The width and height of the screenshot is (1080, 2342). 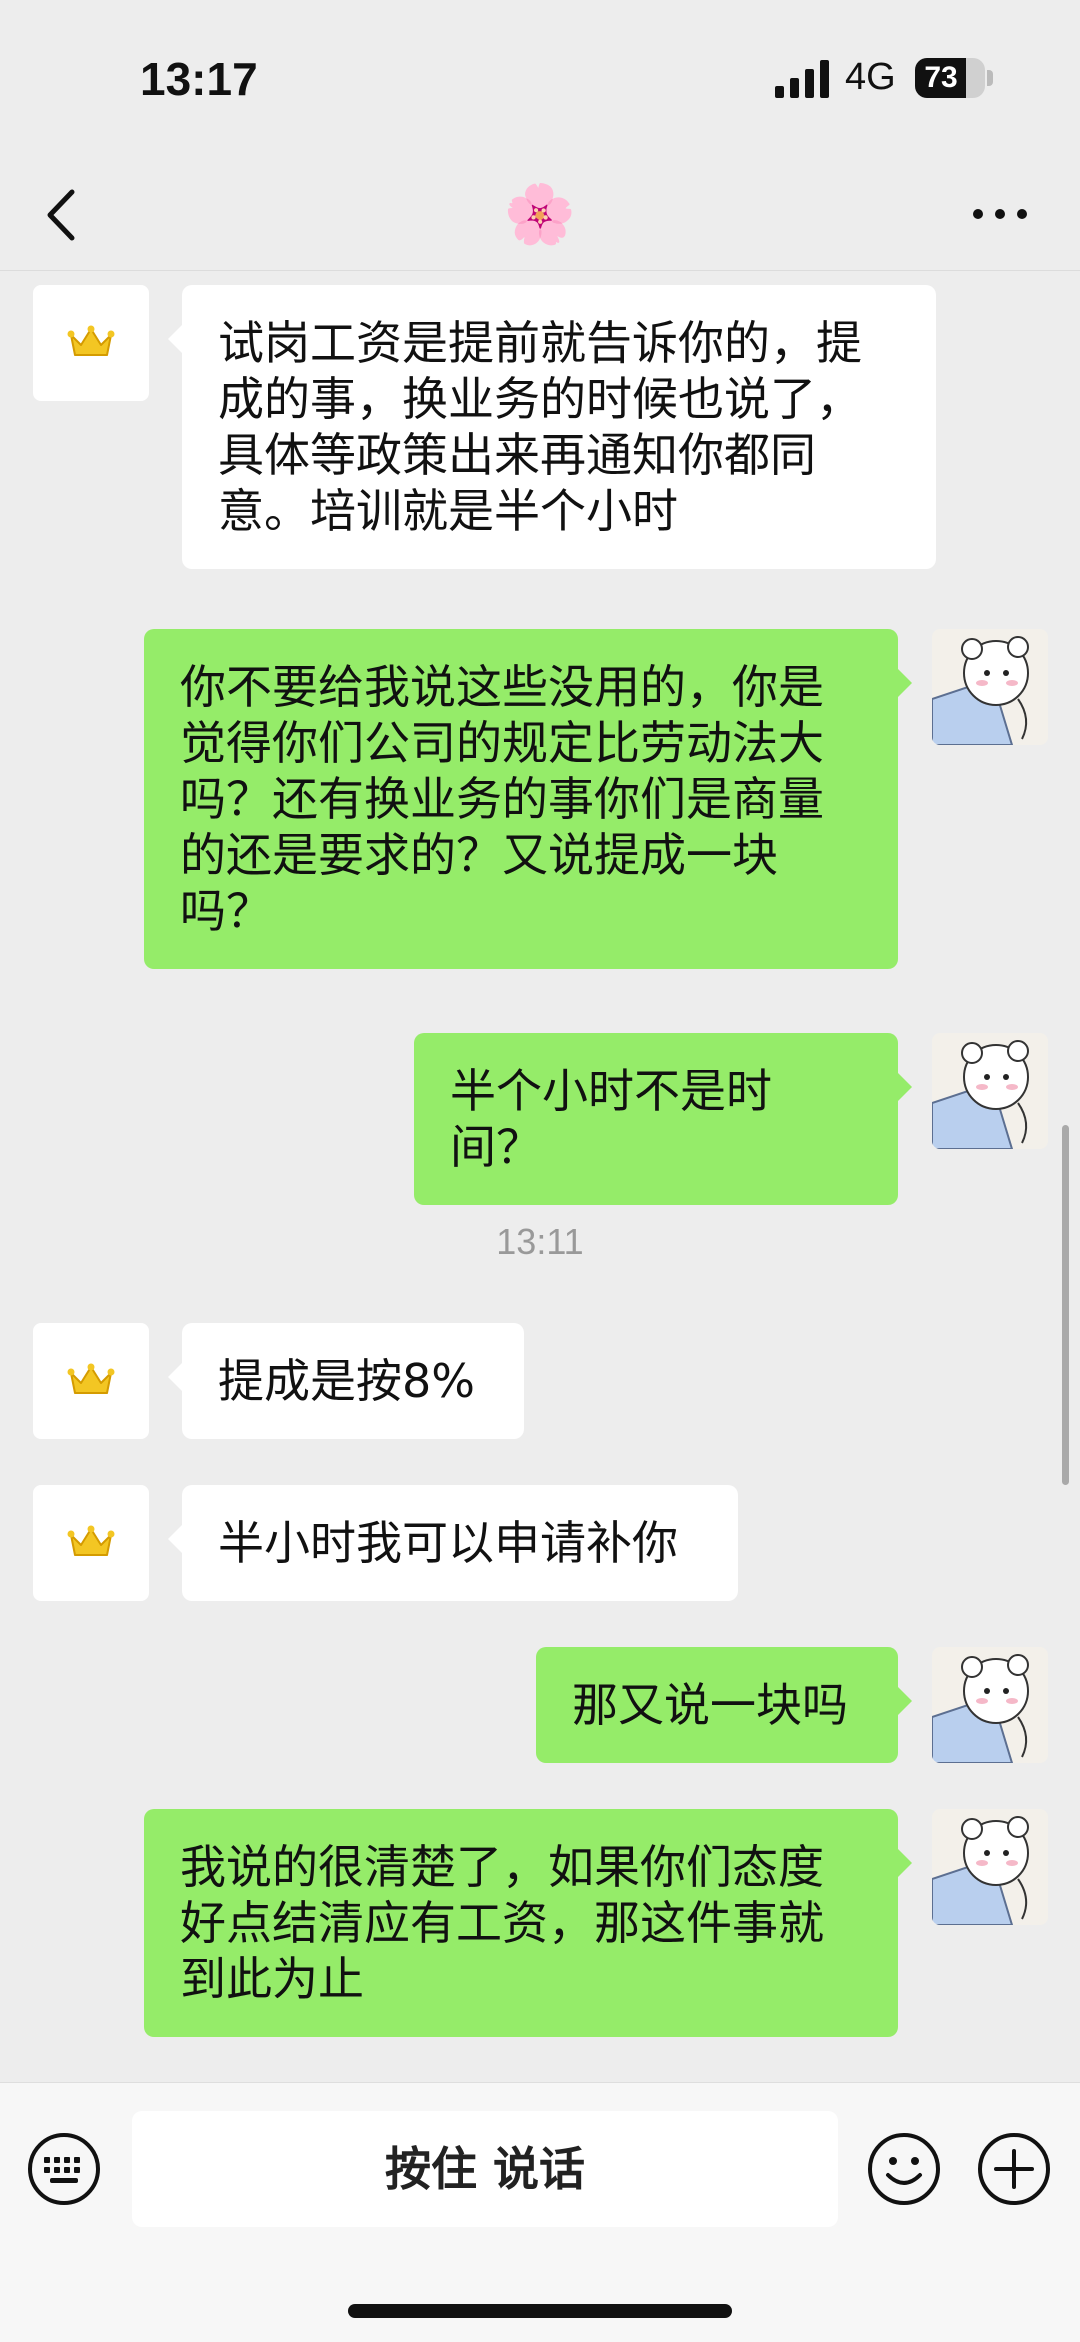 What do you see at coordinates (870, 77) in the screenshot?
I see `network-label: 4G` at bounding box center [870, 77].